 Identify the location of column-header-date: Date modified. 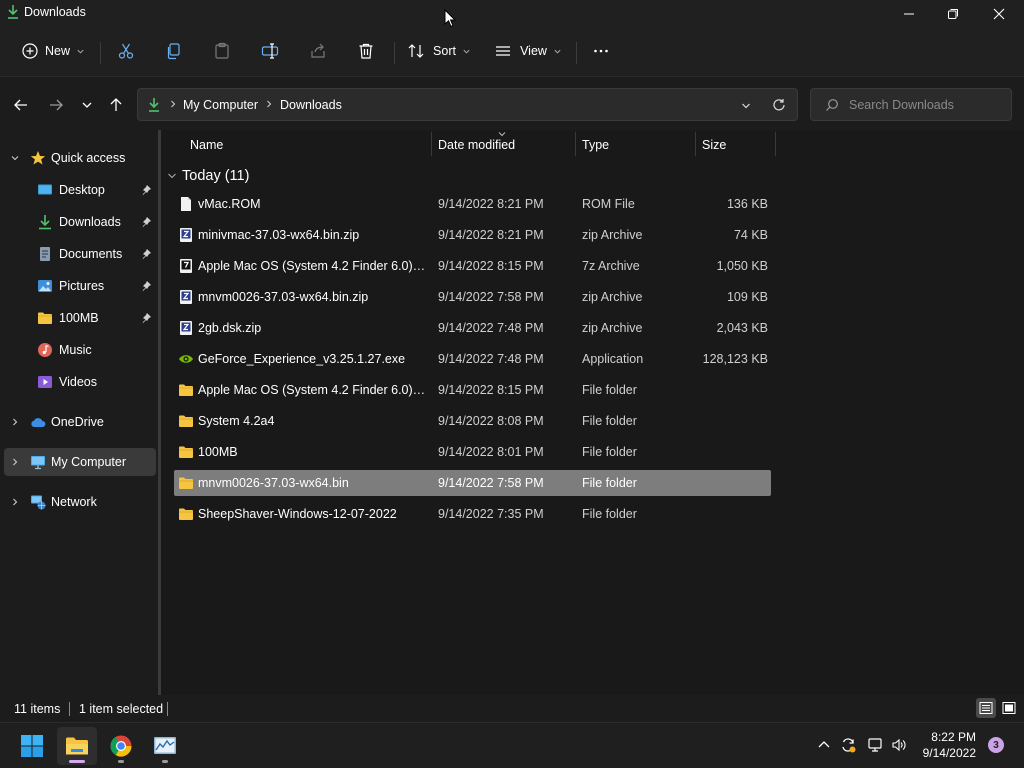
(476, 145).